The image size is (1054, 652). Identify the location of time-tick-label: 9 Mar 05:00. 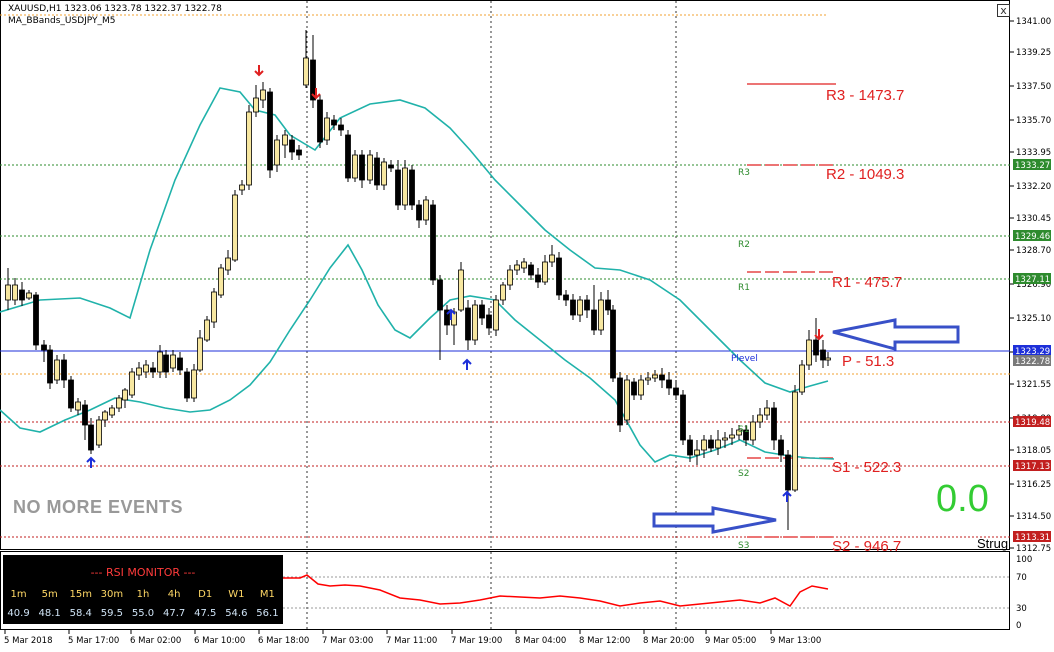
(730, 641).